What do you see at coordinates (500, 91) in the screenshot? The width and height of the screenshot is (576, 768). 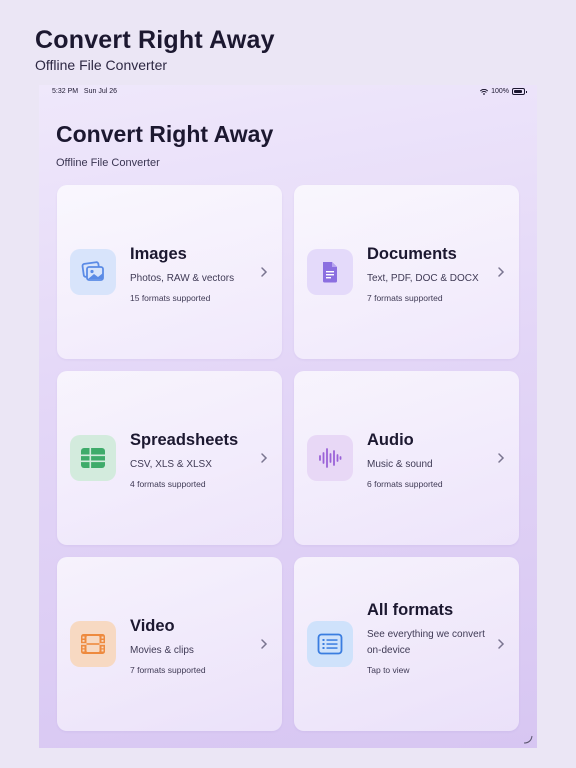 I see `battery-percent: 100%` at bounding box center [500, 91].